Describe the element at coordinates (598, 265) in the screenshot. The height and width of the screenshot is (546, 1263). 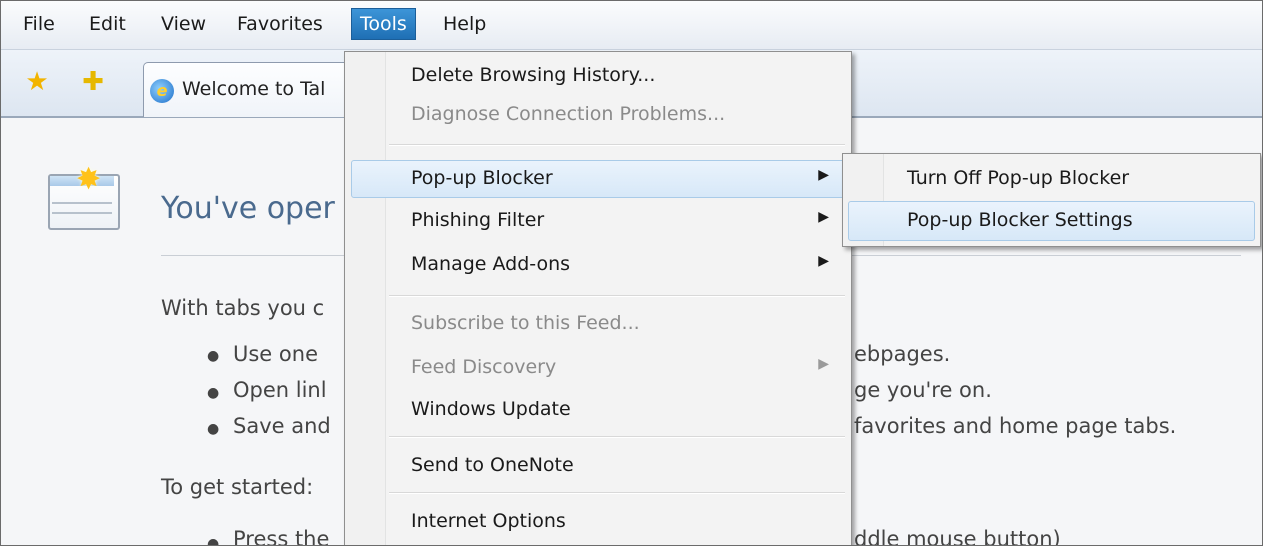
I see `menu-item-manage-addons: Manage Add-ons ▶` at that location.